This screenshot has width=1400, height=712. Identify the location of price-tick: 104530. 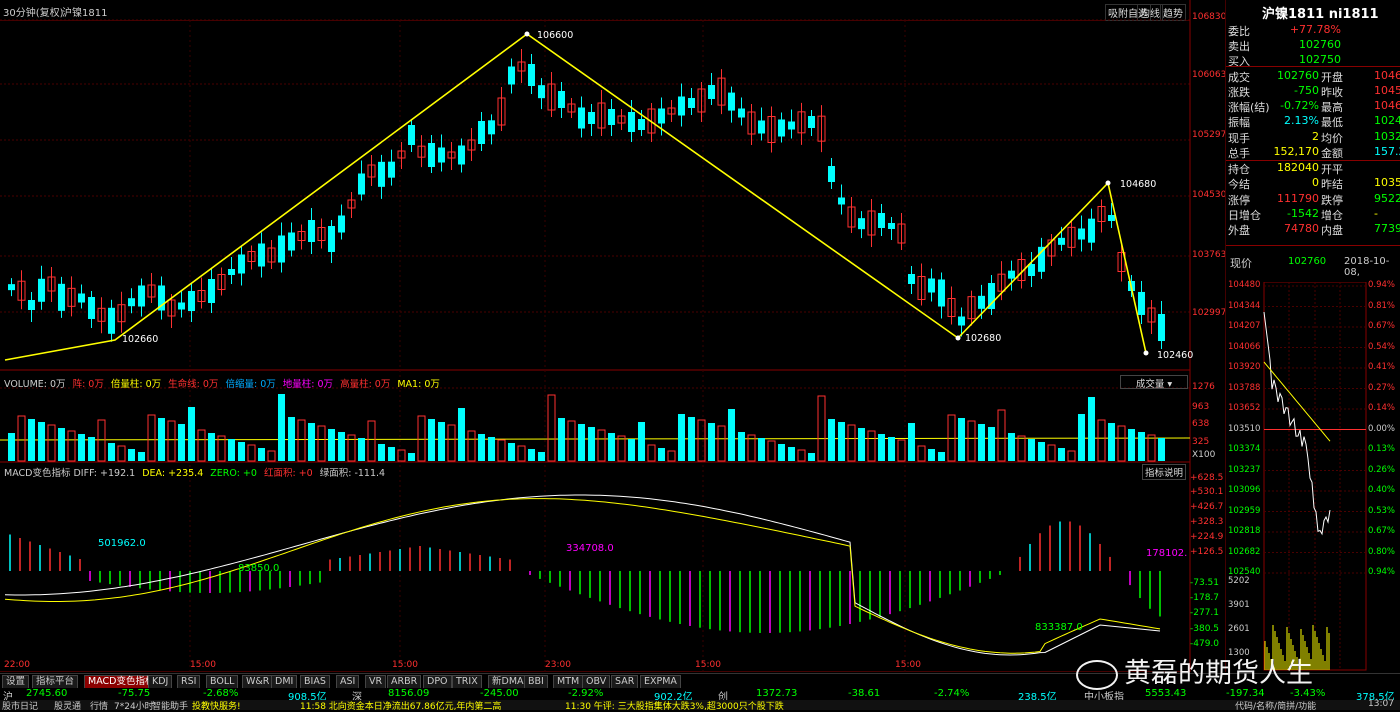
(1209, 195).